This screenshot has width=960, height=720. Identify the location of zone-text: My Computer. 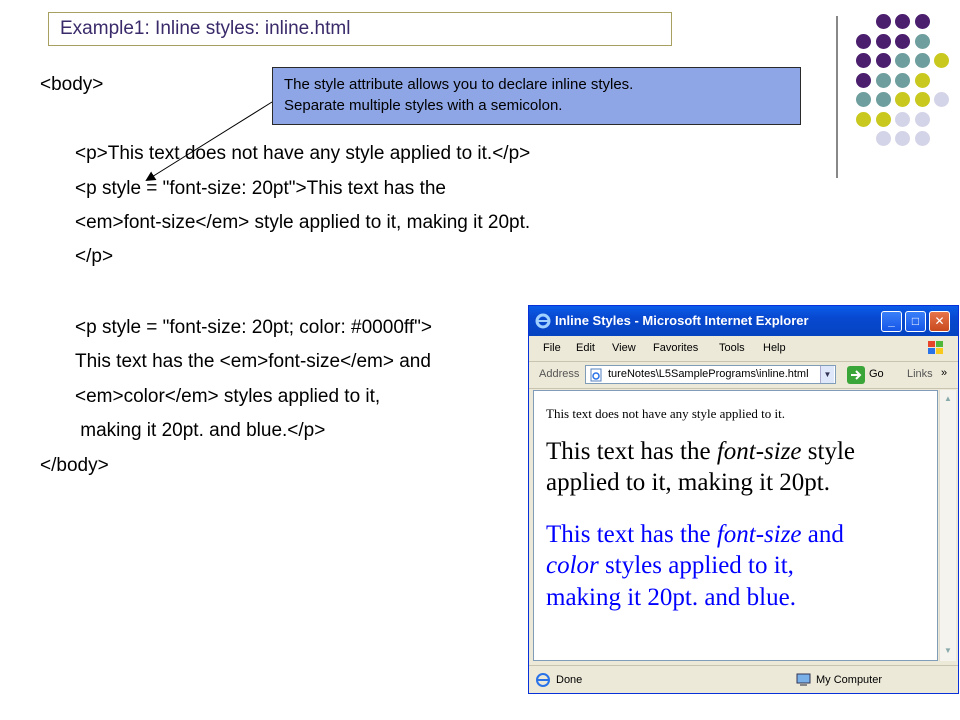
(849, 680).